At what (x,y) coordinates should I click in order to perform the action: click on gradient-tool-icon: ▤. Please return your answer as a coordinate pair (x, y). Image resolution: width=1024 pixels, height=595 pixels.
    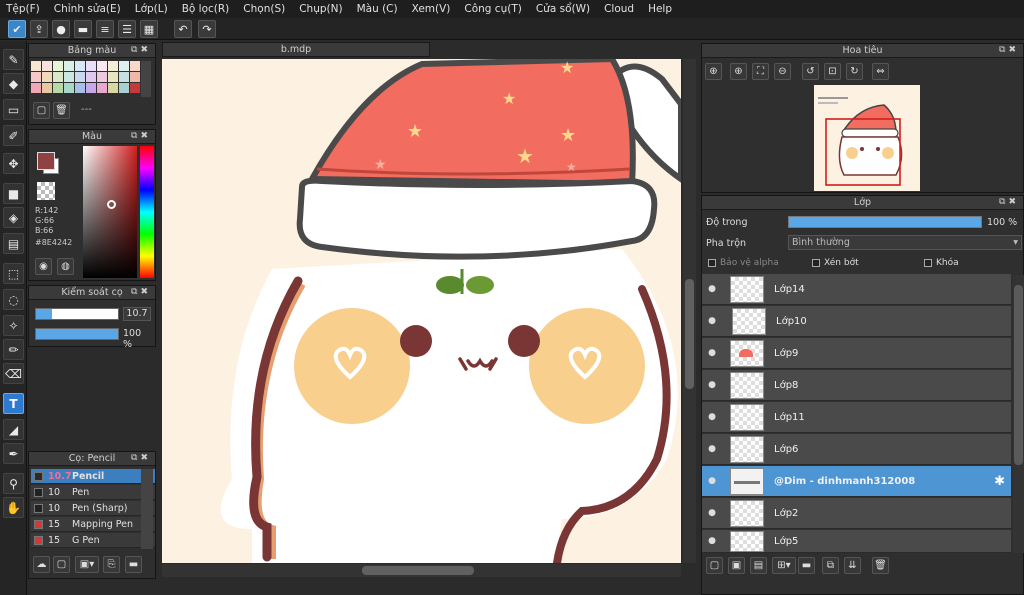
    Looking at the image, I should click on (13, 243).